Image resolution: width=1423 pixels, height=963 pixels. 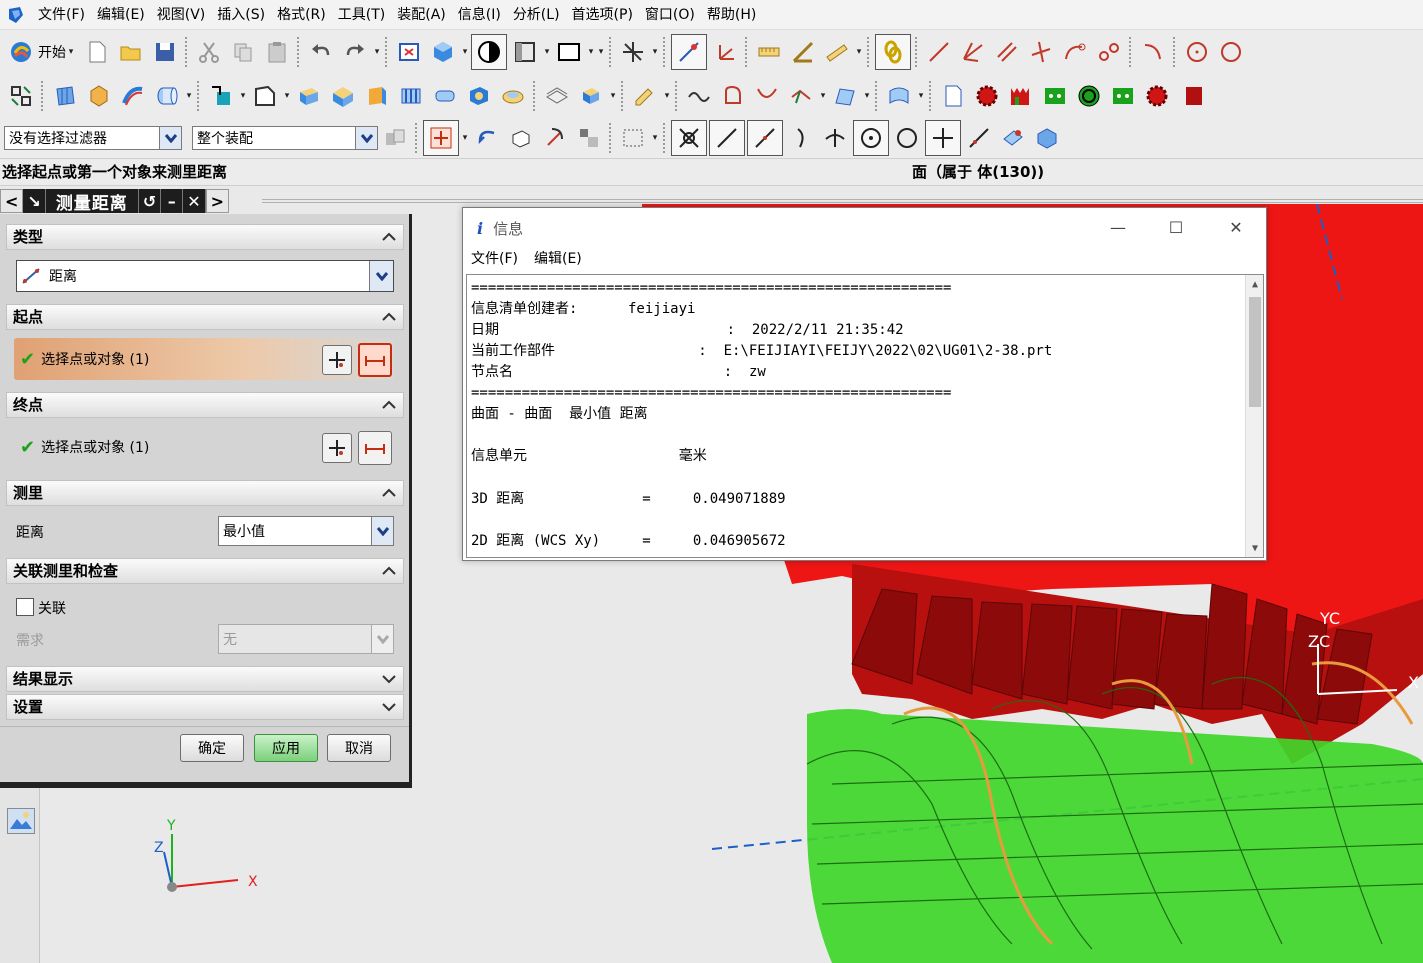 What do you see at coordinates (727, 138) in the screenshot?
I see `snap-end-point-icon` at bounding box center [727, 138].